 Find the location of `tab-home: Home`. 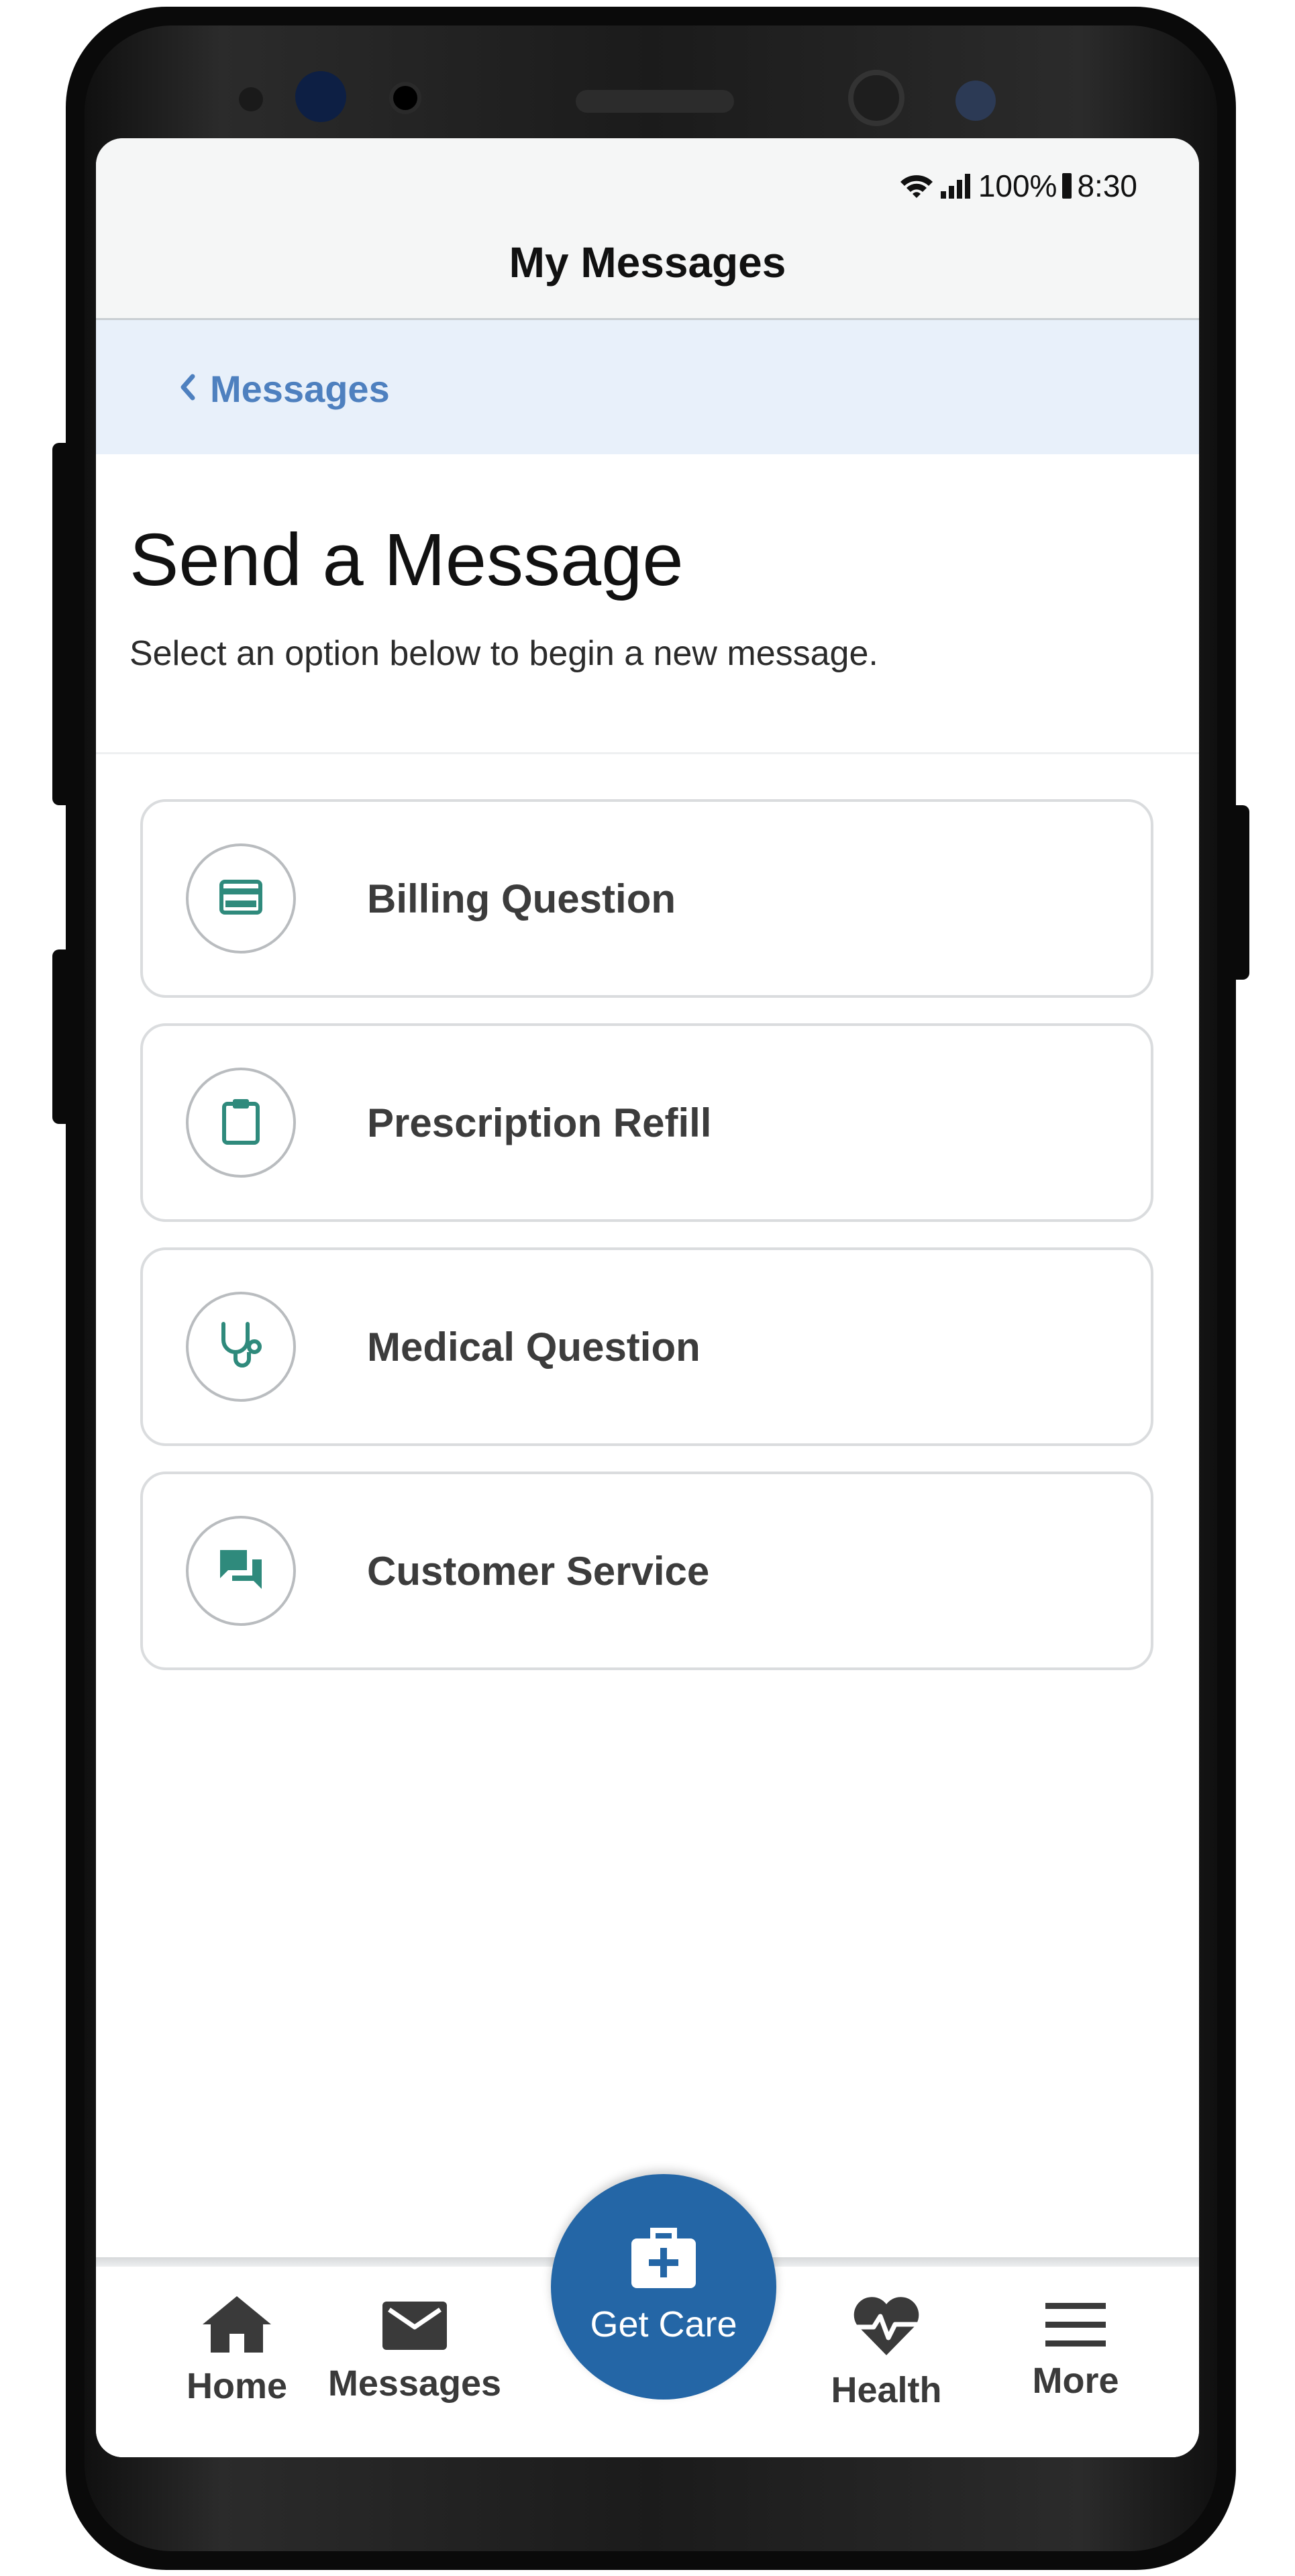

tab-home: Home is located at coordinates (236, 2361).